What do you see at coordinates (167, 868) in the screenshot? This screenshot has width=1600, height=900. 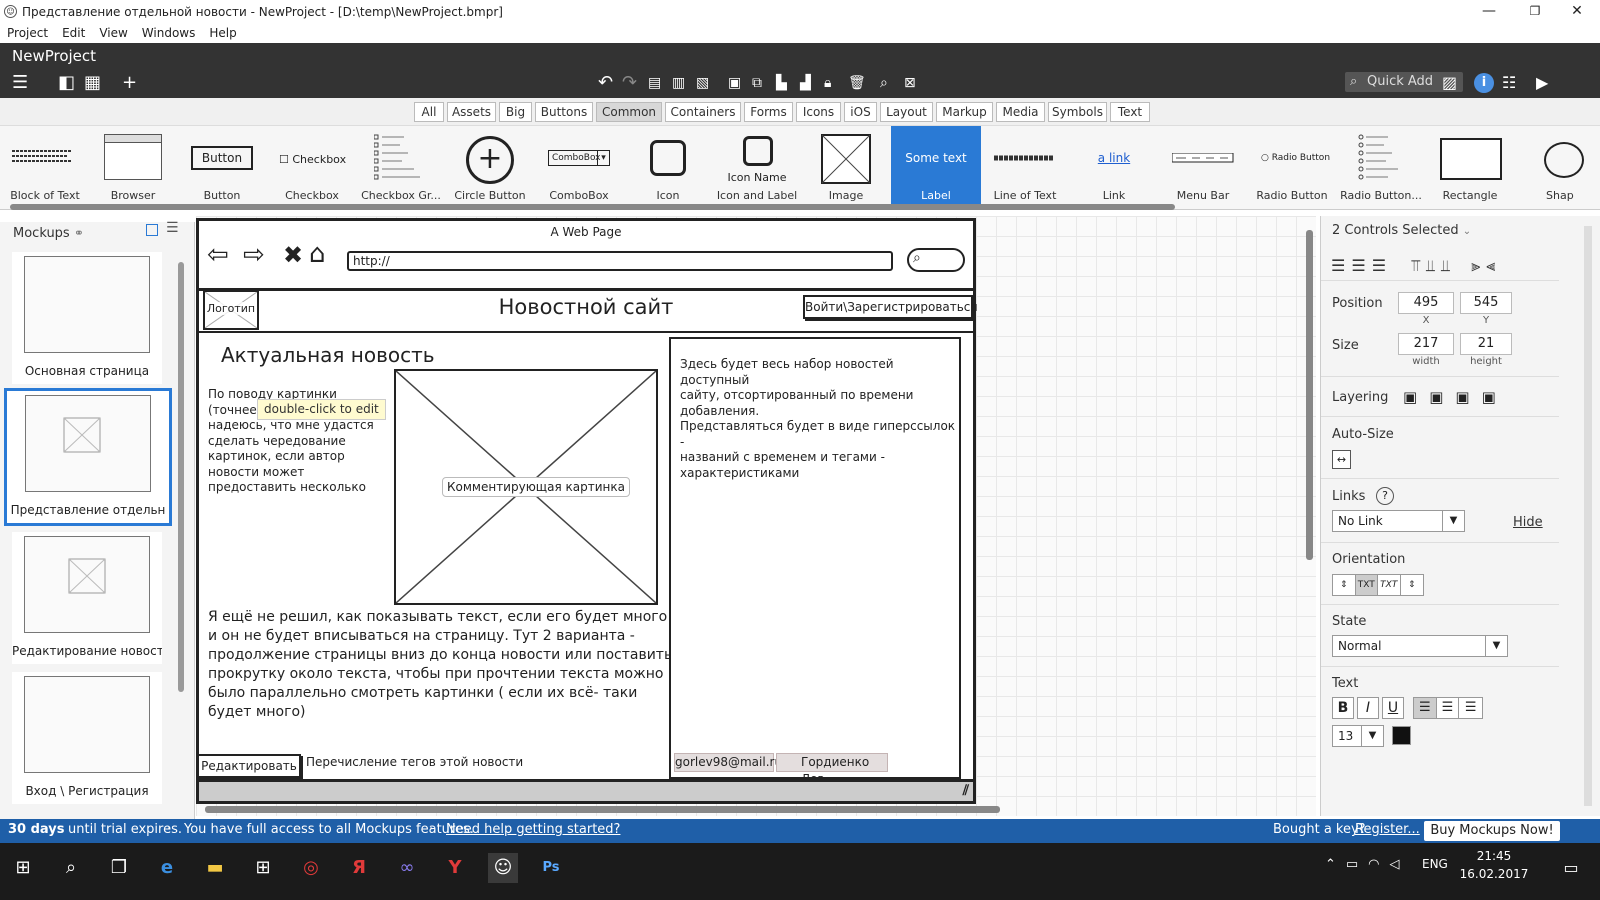 I see `edge-browser-icon: e` at bounding box center [167, 868].